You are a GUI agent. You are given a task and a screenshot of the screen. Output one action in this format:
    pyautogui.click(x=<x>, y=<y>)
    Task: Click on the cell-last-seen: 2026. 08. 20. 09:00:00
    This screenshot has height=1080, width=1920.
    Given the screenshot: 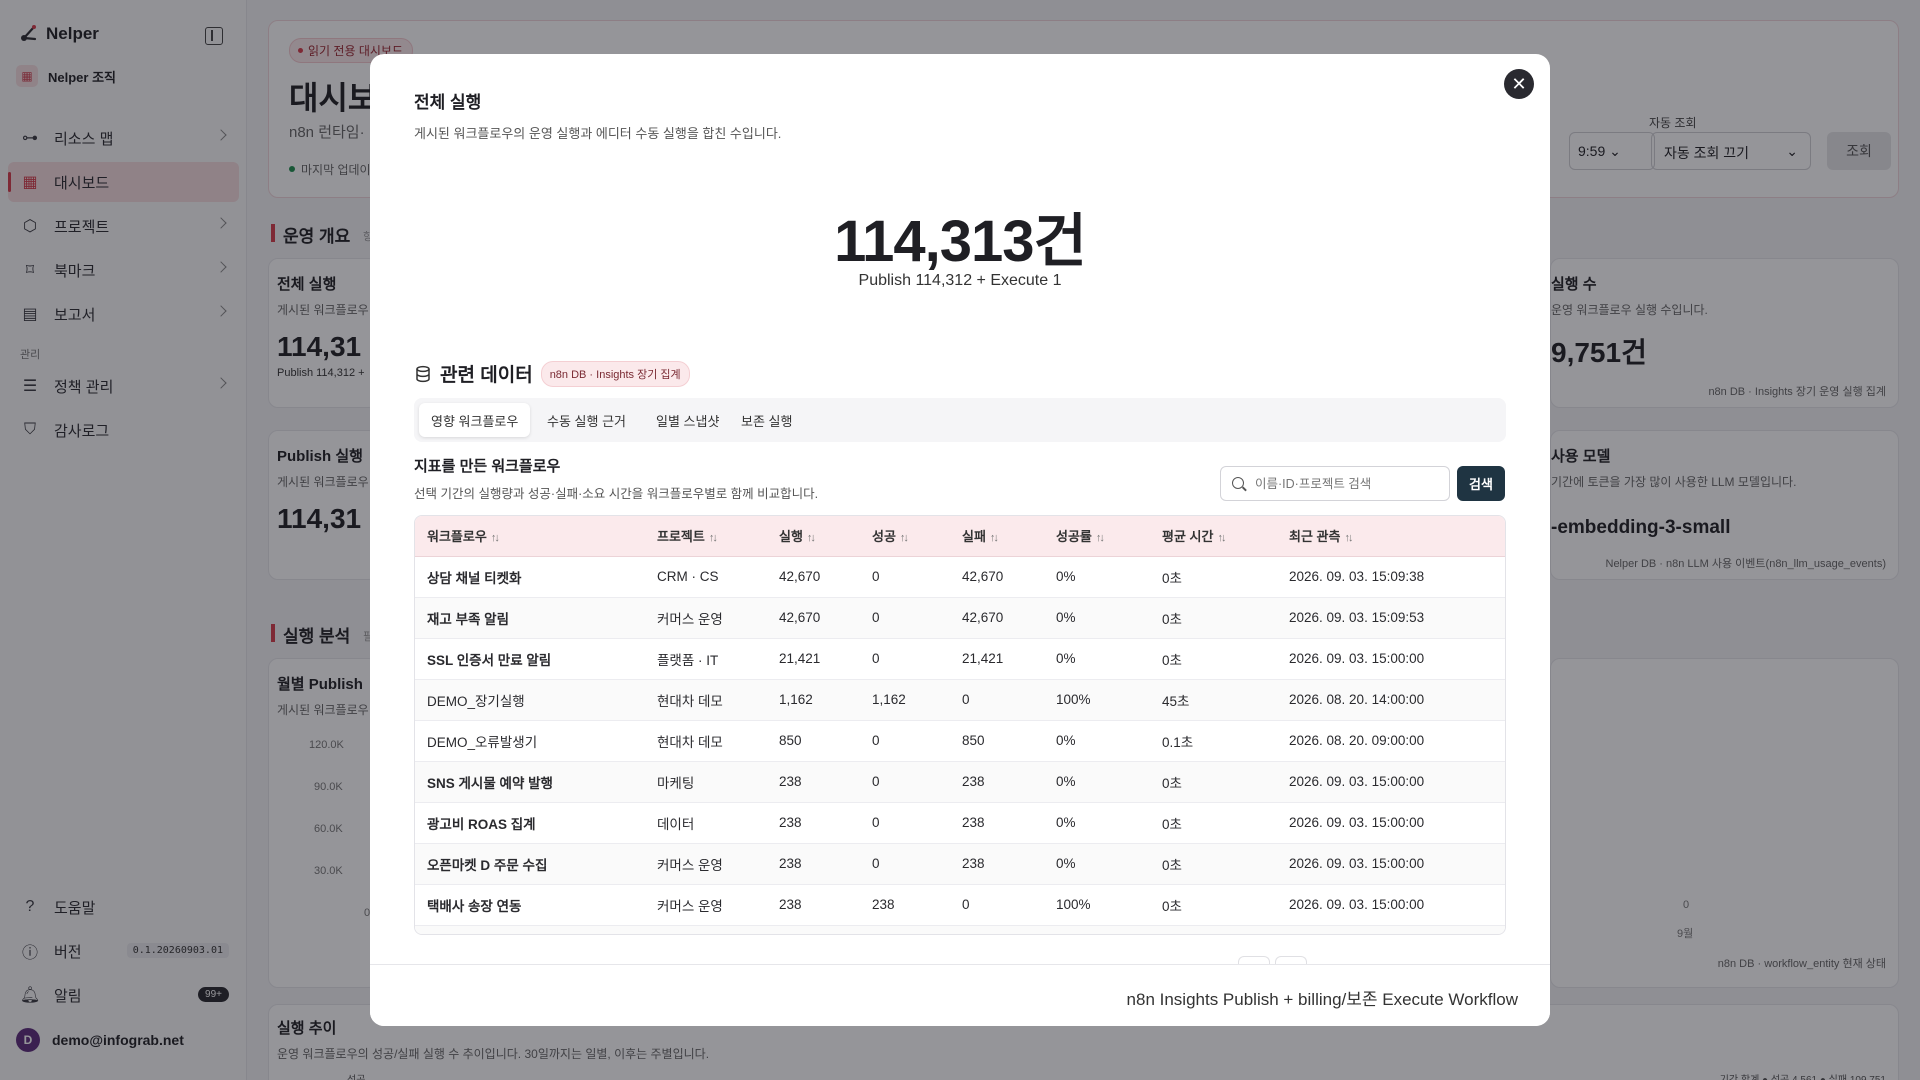 What is the action you would take?
    pyautogui.click(x=1391, y=741)
    